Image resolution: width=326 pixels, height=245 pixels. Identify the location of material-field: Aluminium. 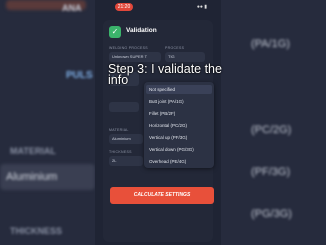
(126, 139).